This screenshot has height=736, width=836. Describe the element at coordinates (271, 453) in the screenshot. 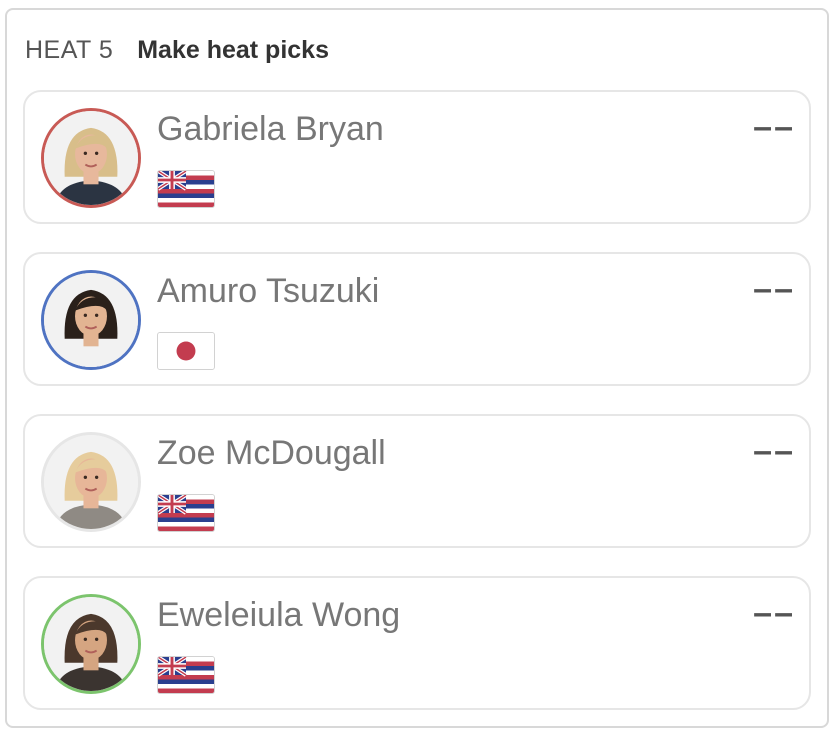

I see `surfer-name: Zoe McDougall` at that location.